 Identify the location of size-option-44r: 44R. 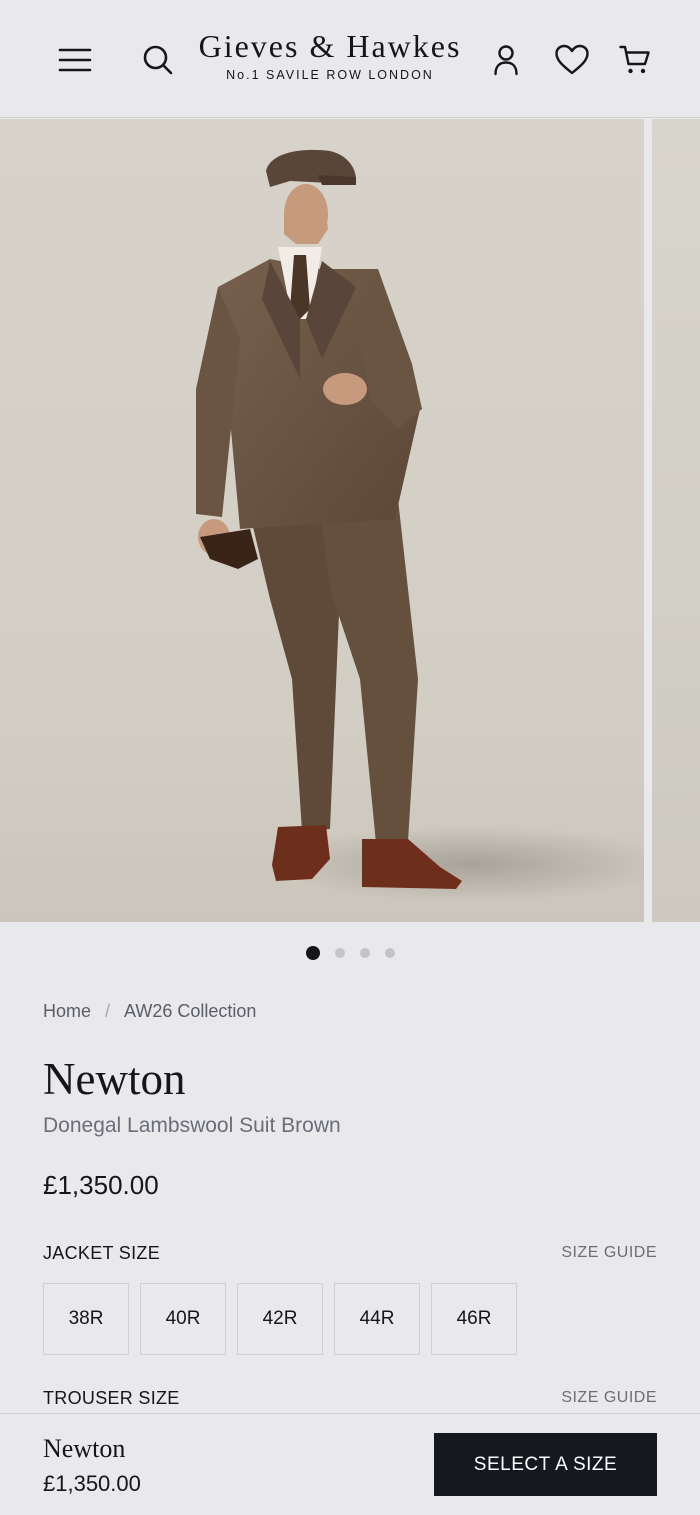
(377, 1319).